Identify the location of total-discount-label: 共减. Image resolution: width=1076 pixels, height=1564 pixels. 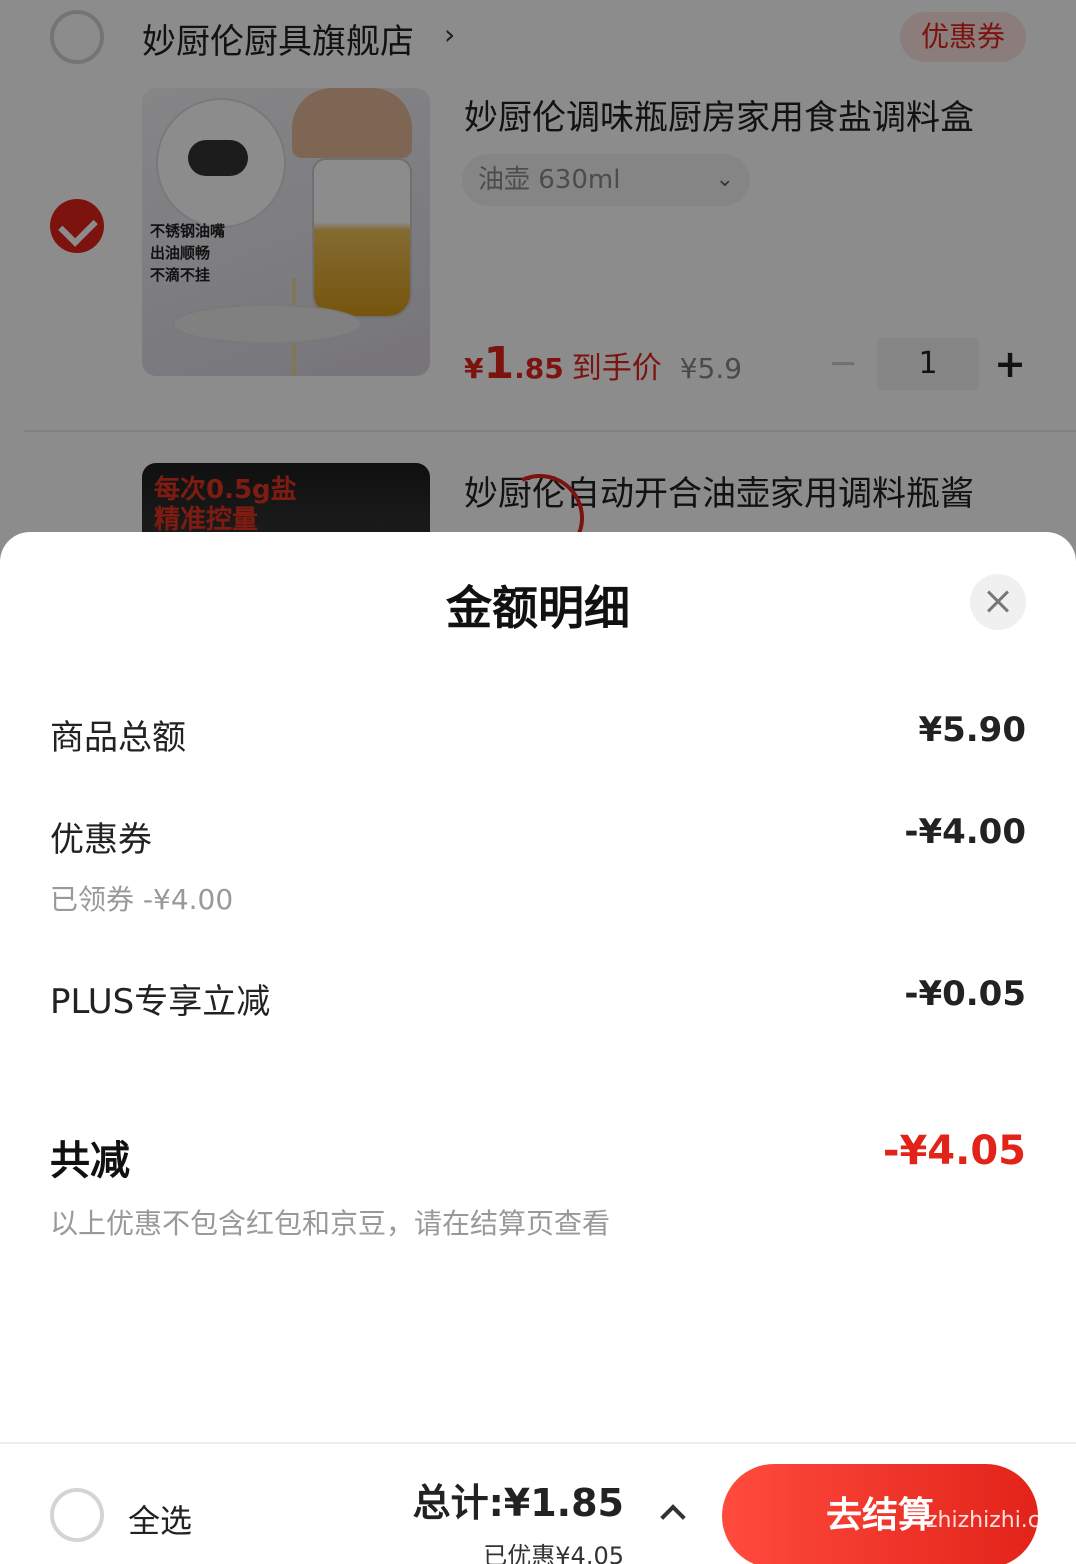
(90, 1161).